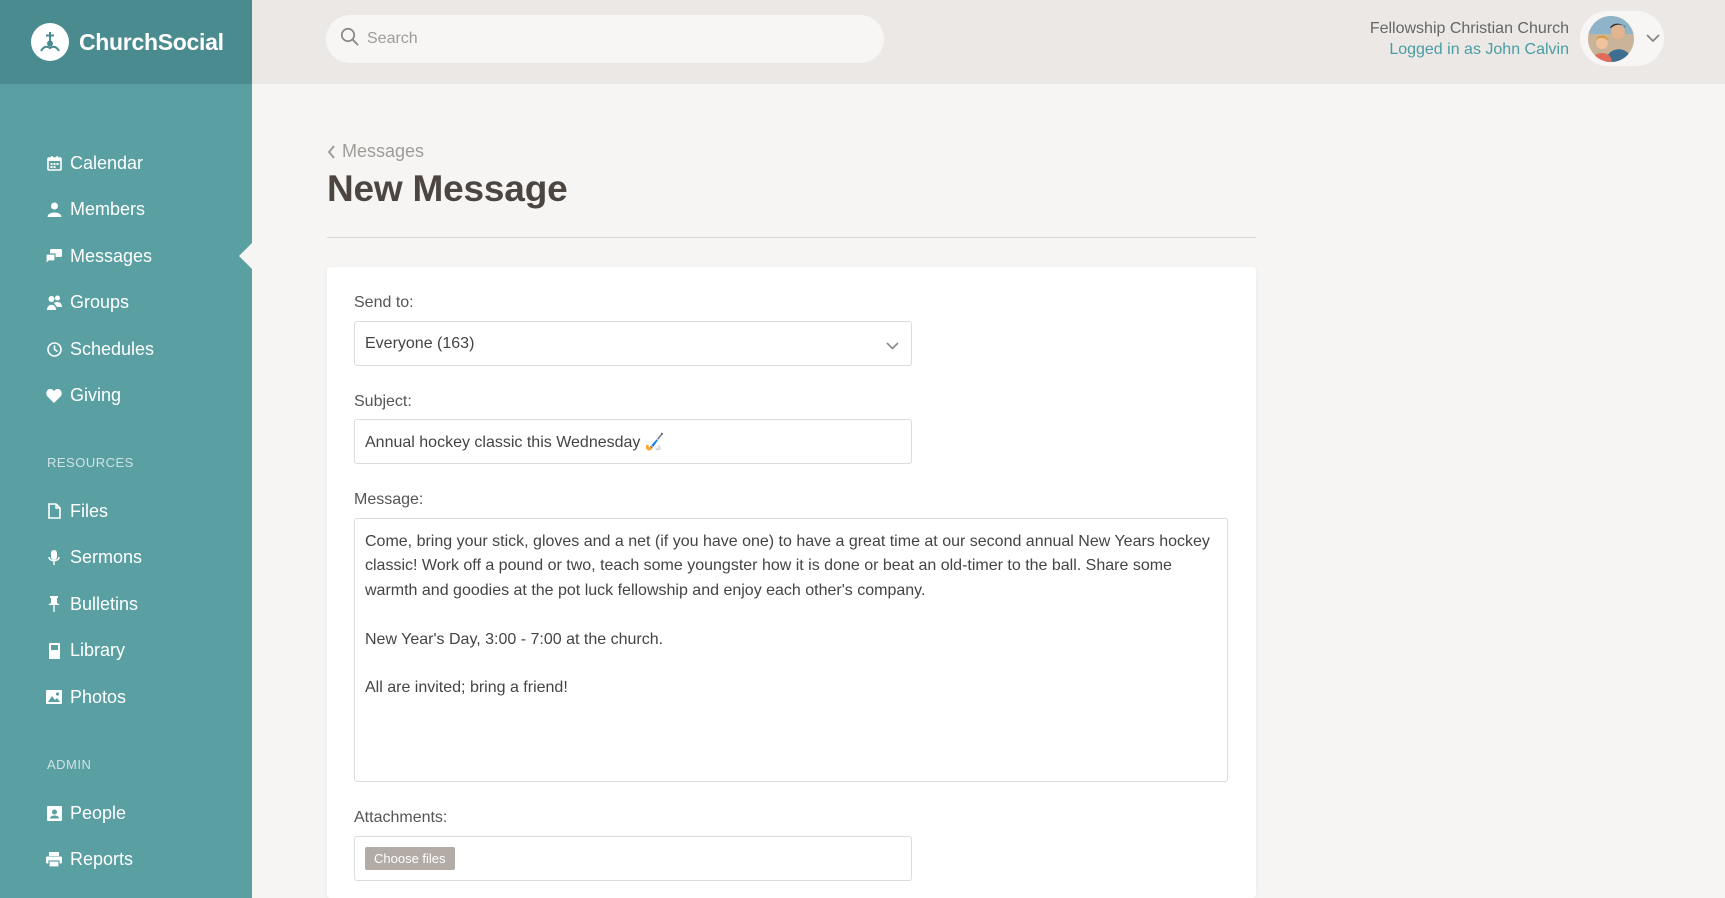 Image resolution: width=1725 pixels, height=898 pixels. I want to click on pin-icon, so click(54, 604).